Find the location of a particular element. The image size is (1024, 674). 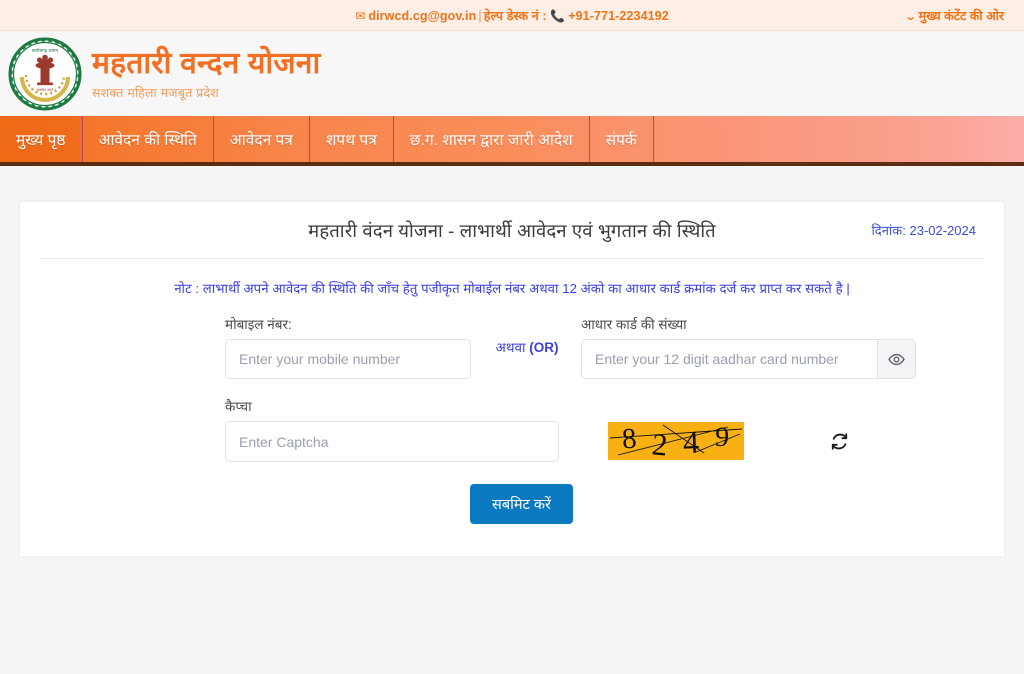

nav-label: छ.ग. शासन द्वारा जारी आदेश is located at coordinates (491, 140).